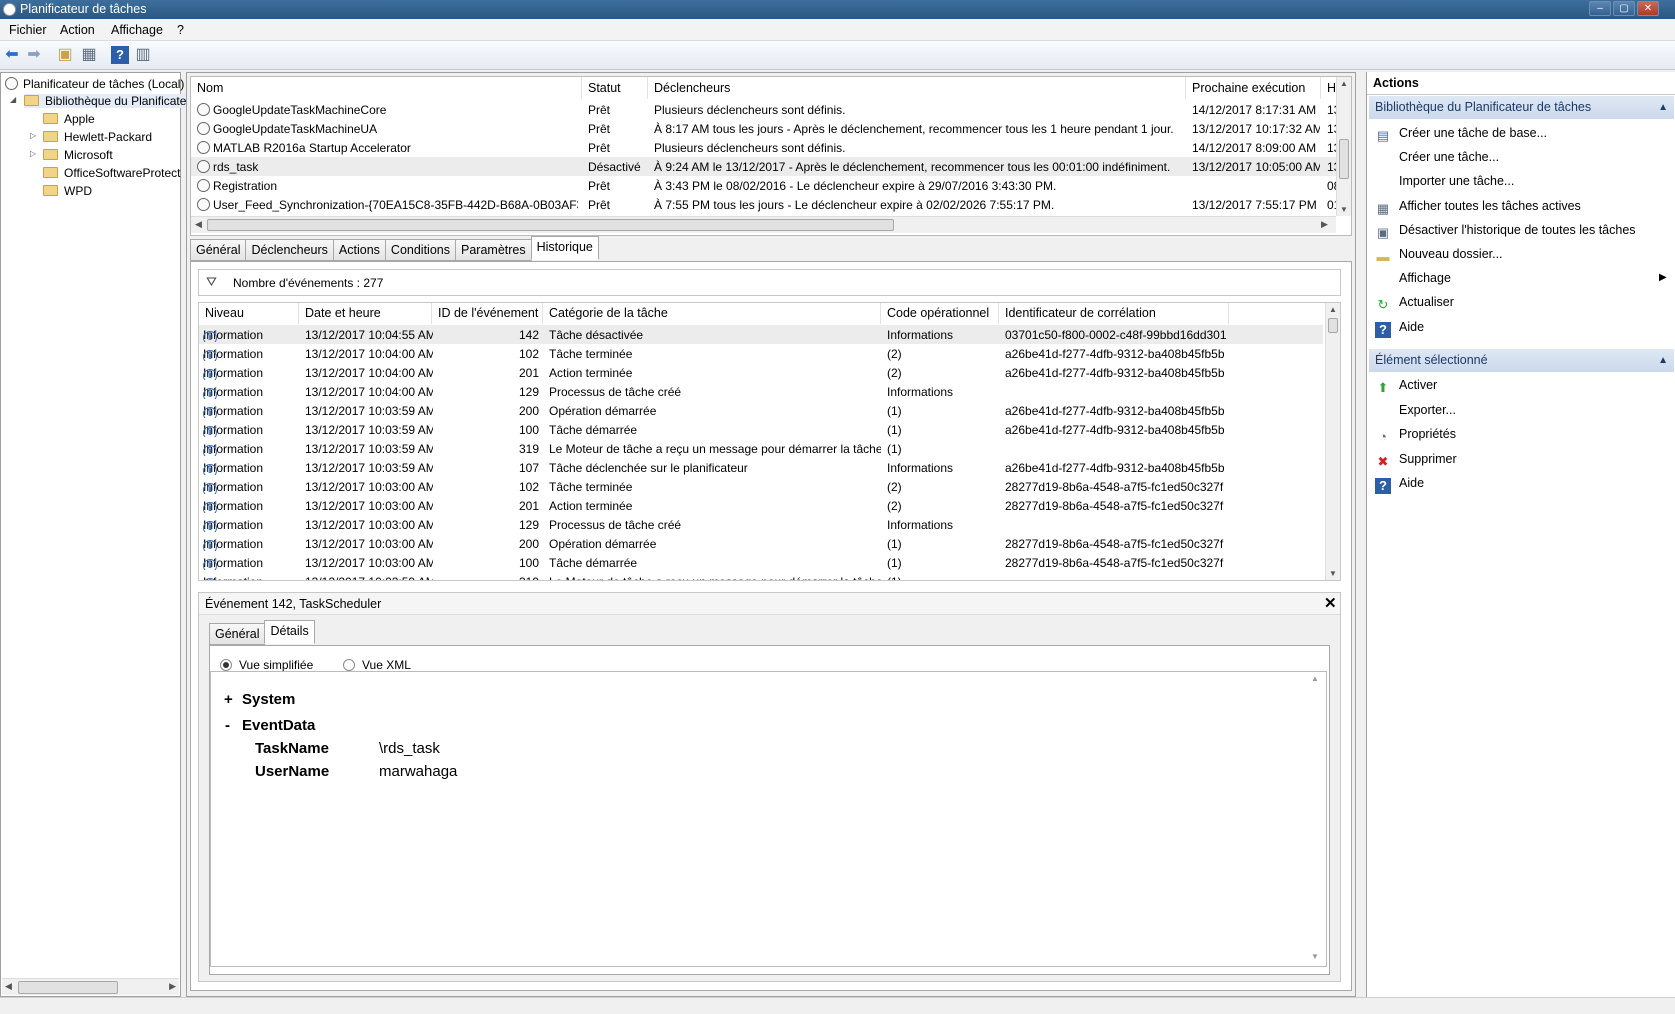 The image size is (1675, 1014). What do you see at coordinates (1478, 206) in the screenshot?
I see `action-show-running-tasks: ▦ Afficher toutes les tâches actives` at bounding box center [1478, 206].